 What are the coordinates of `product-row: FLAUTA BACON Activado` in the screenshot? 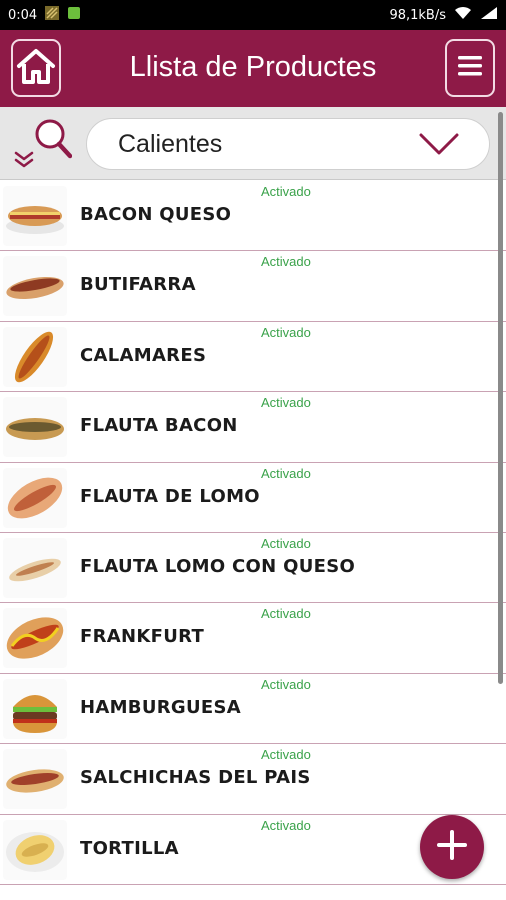 It's located at (253, 427).